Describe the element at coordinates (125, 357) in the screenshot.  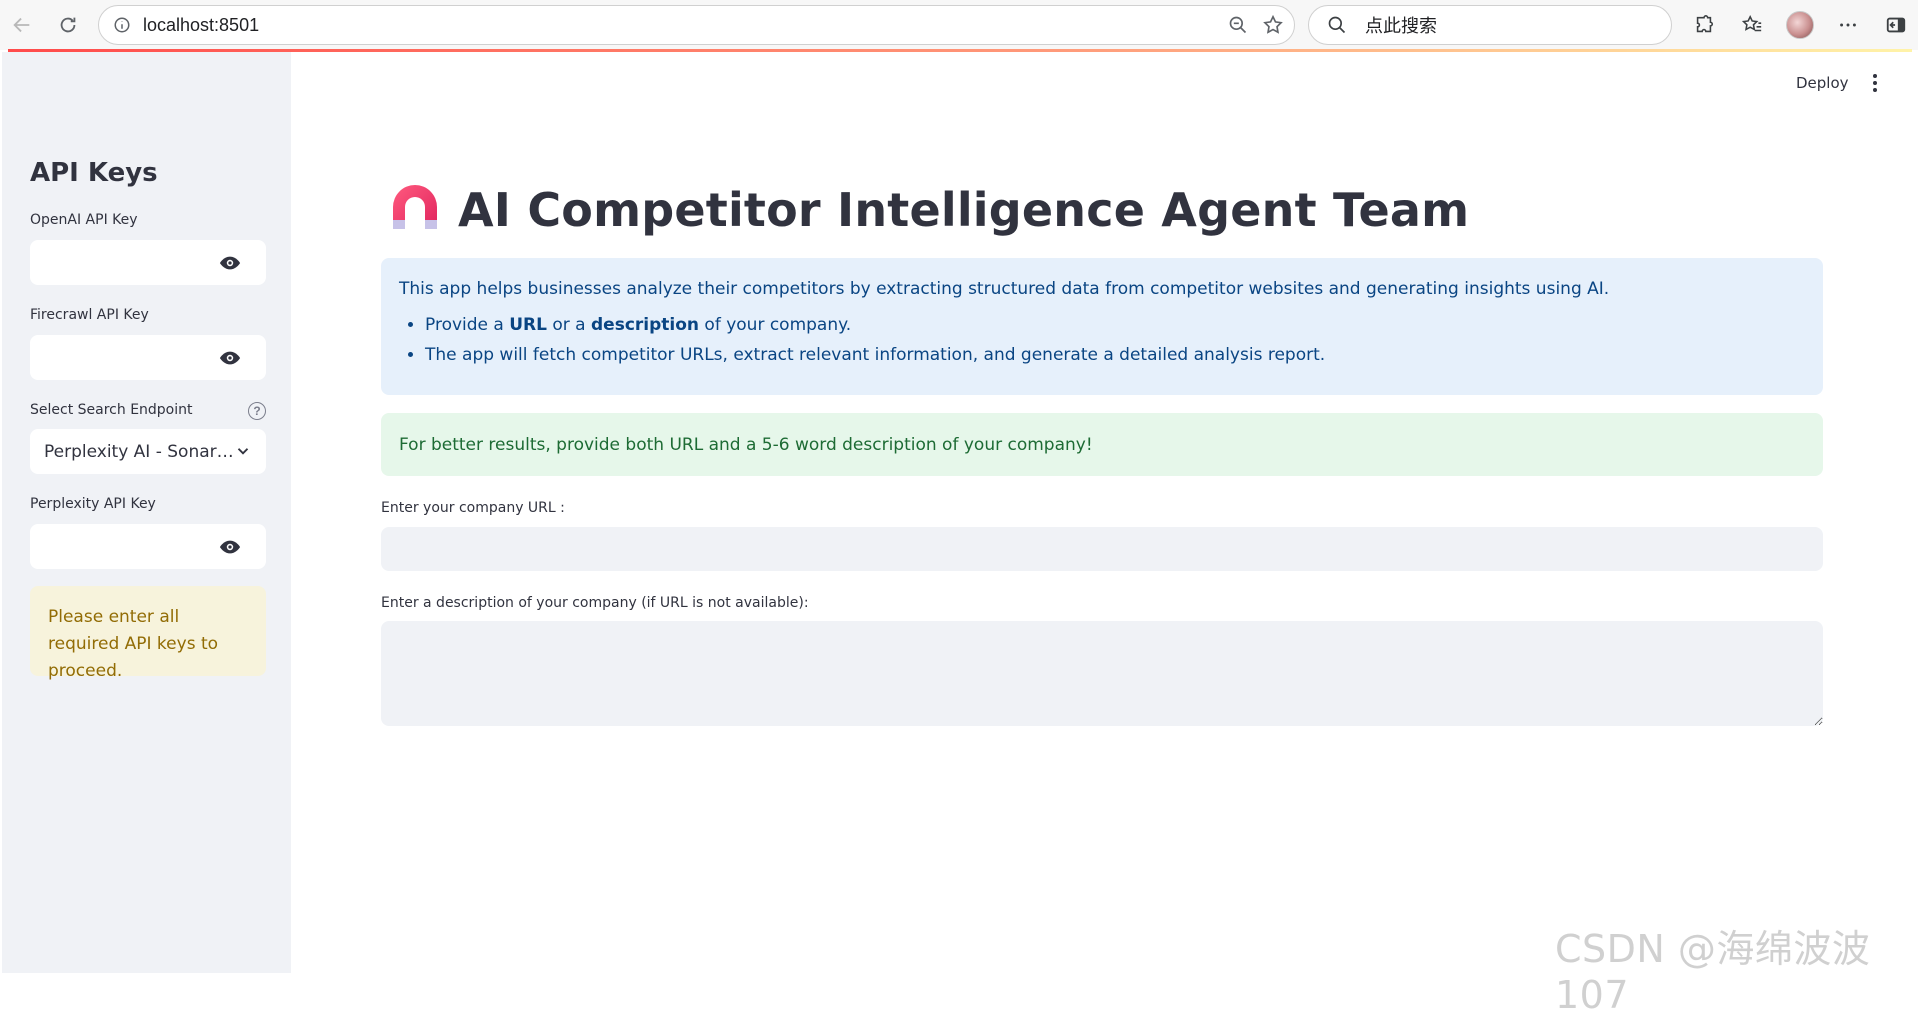
I see `firecrawl-key-input` at that location.